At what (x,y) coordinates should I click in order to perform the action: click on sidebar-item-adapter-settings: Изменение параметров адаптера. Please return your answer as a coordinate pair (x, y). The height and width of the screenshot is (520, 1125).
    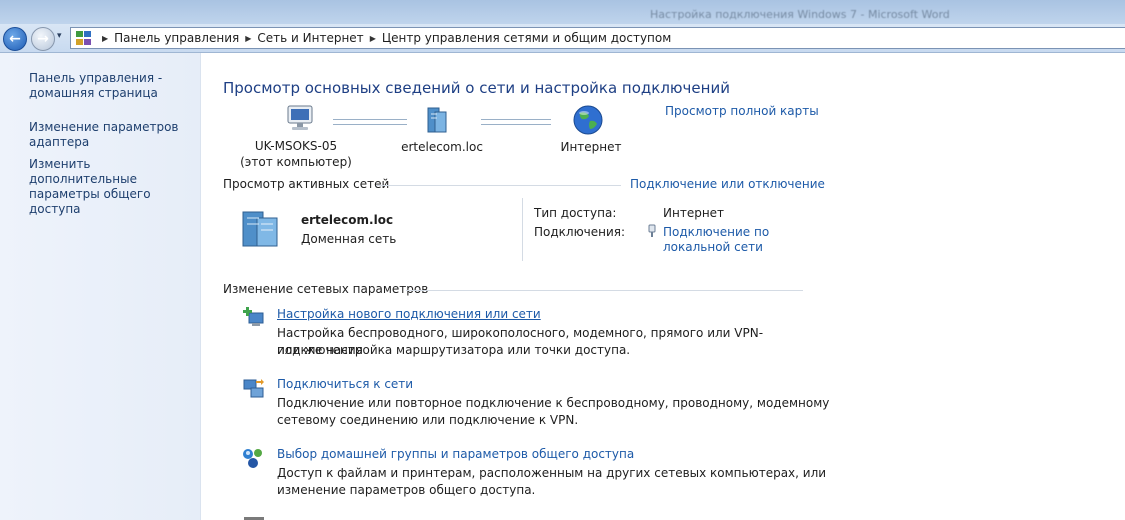
    Looking at the image, I should click on (111, 135).